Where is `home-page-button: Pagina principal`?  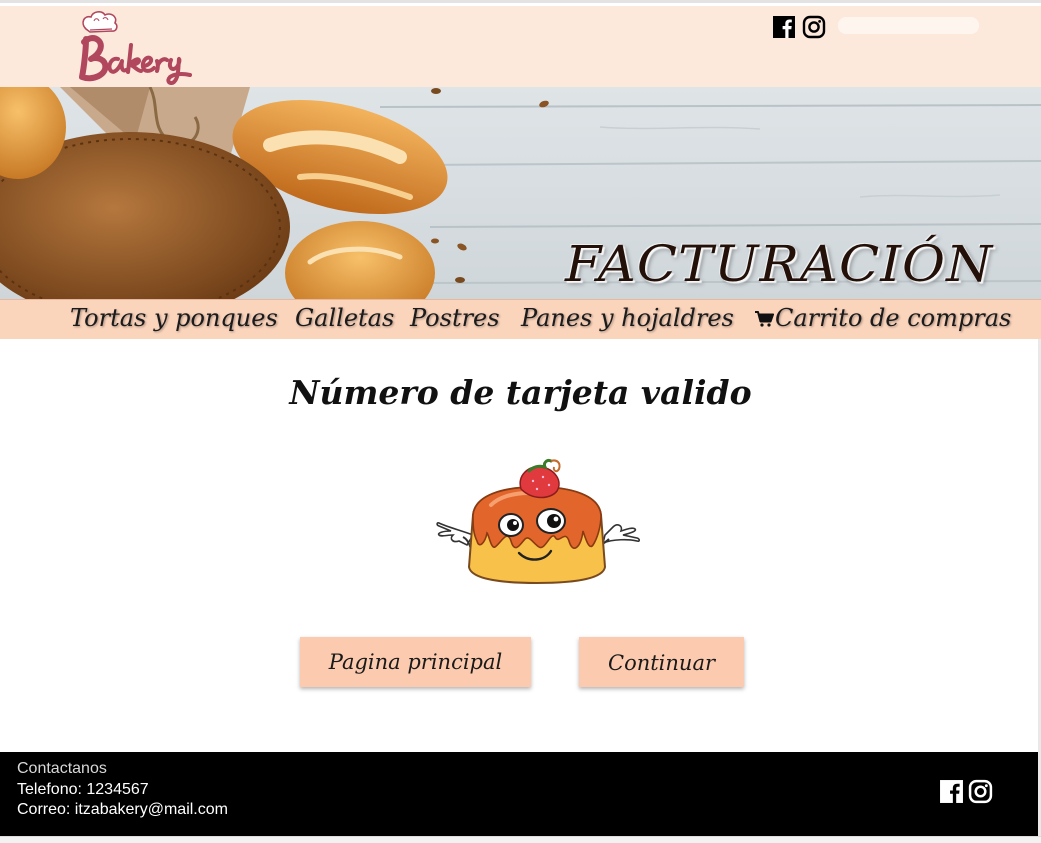 home-page-button: Pagina principal is located at coordinates (415, 662).